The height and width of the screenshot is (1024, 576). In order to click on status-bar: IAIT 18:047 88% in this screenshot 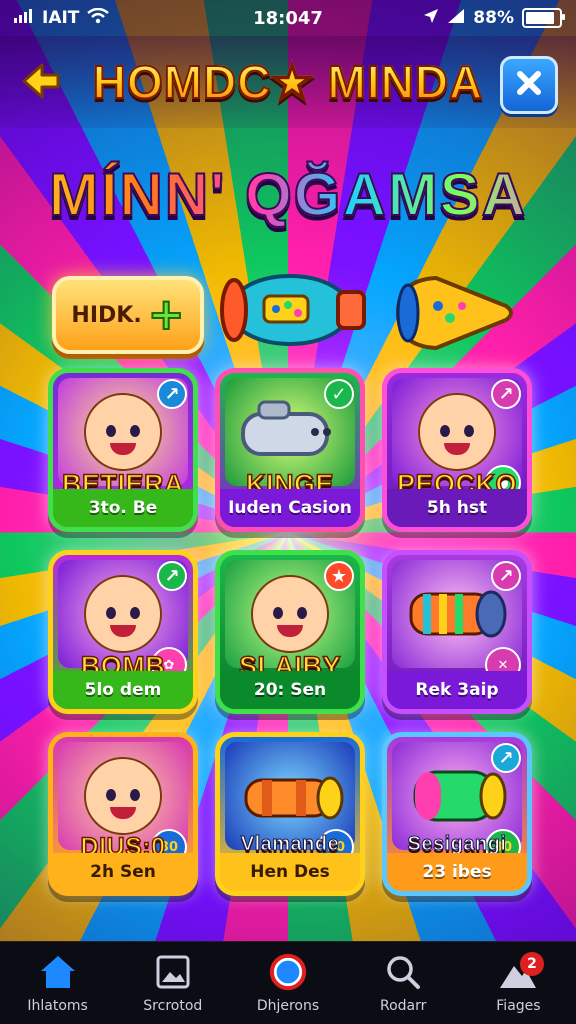, I will do `click(288, 18)`.